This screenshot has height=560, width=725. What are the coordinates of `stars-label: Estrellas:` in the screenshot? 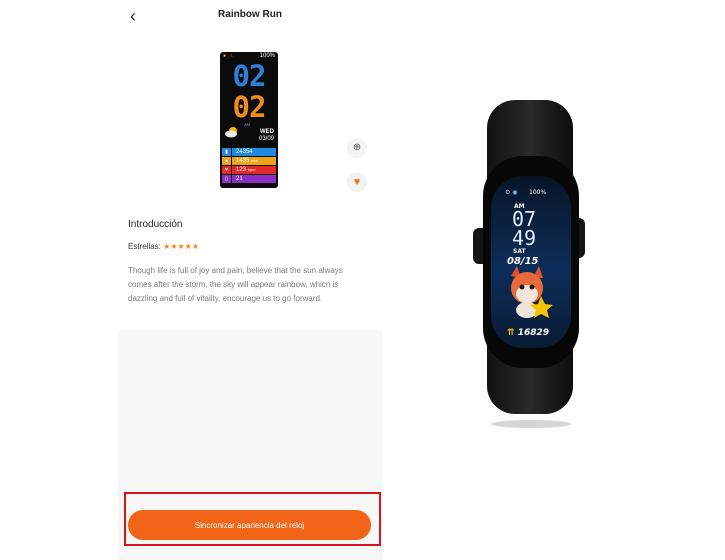 It's located at (144, 246).